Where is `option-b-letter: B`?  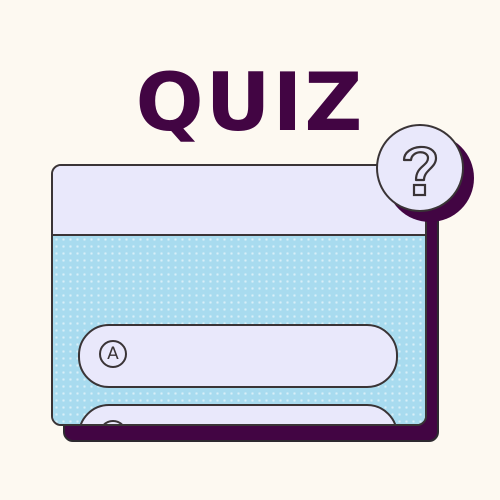 option-b-letter: B is located at coordinates (113, 422).